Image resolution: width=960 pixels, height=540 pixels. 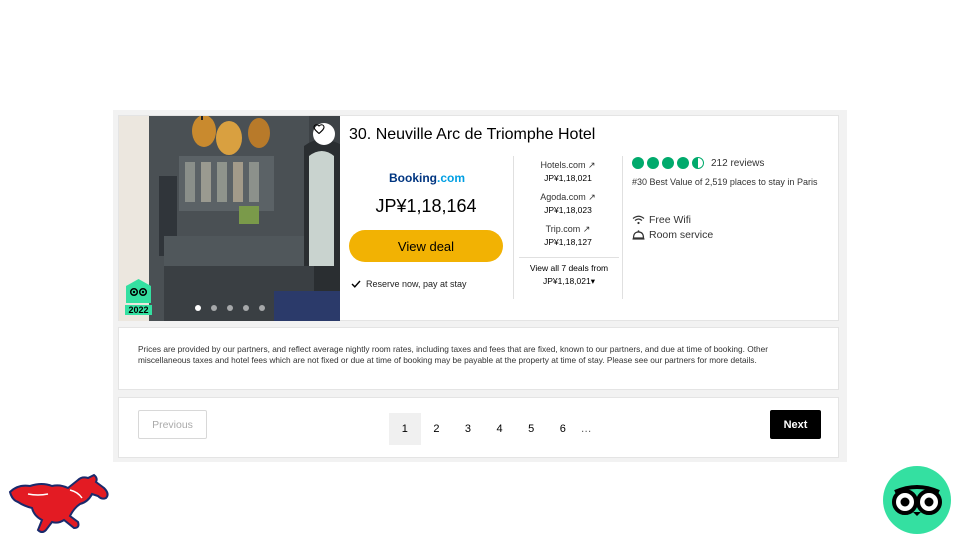 I want to click on page-link: 4, so click(x=500, y=429).